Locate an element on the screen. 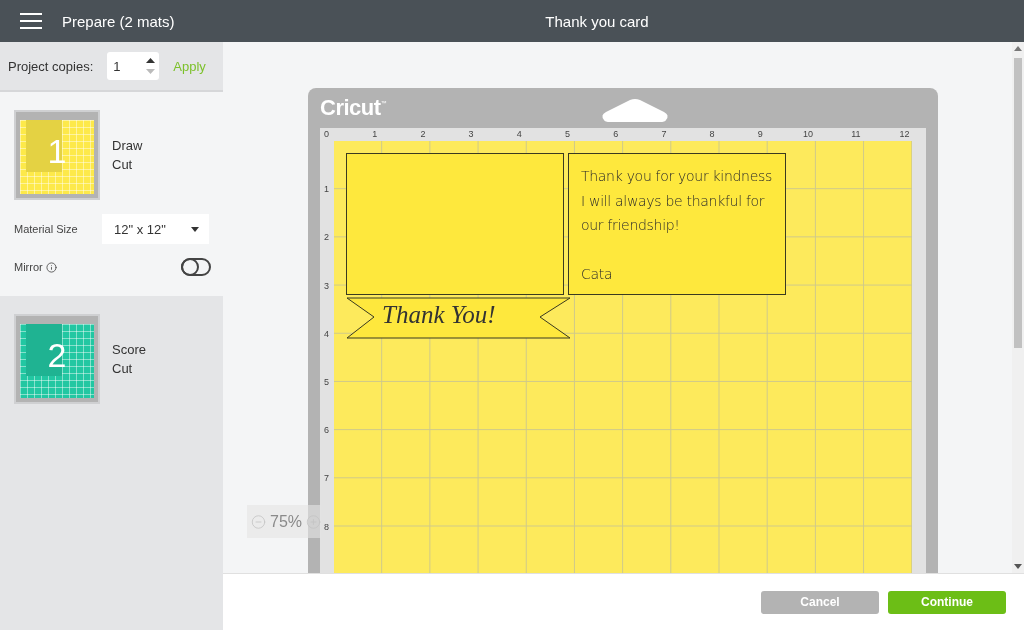  copies-field: 1 is located at coordinates (133, 66).